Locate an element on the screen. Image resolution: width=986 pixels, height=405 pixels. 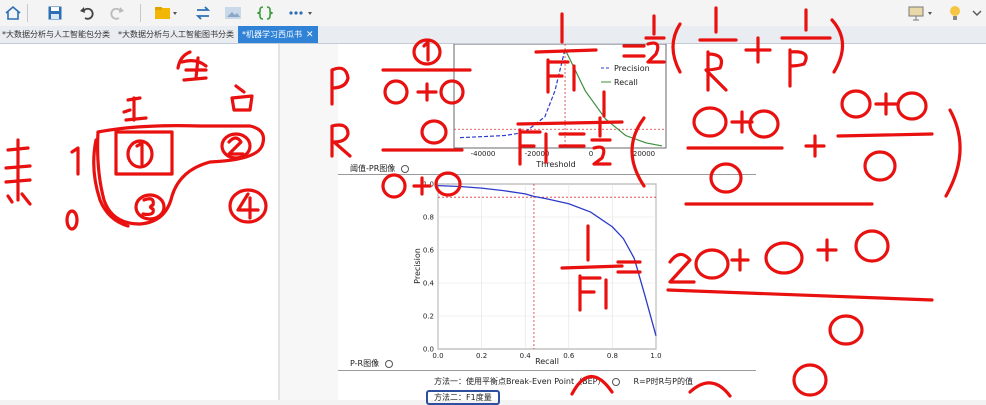
divider is located at coordinates (547, 370).